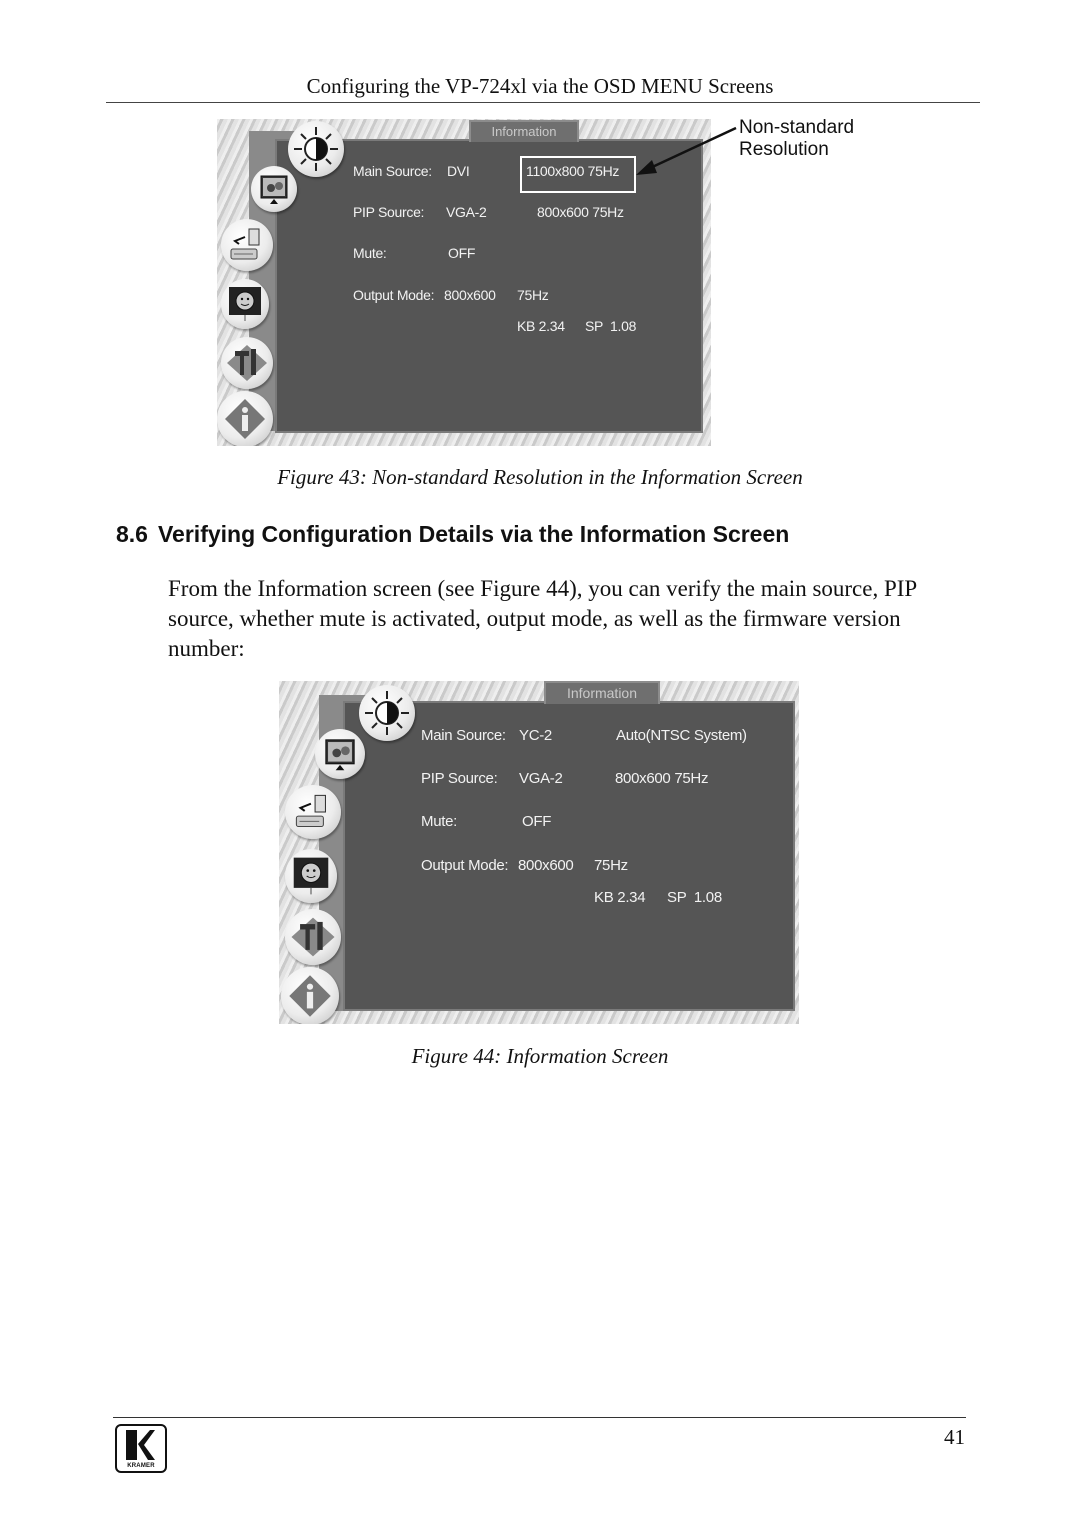  Describe the element at coordinates (573, 171) in the screenshot. I see `main-source-resolution: 1100x800 75Hz` at that location.